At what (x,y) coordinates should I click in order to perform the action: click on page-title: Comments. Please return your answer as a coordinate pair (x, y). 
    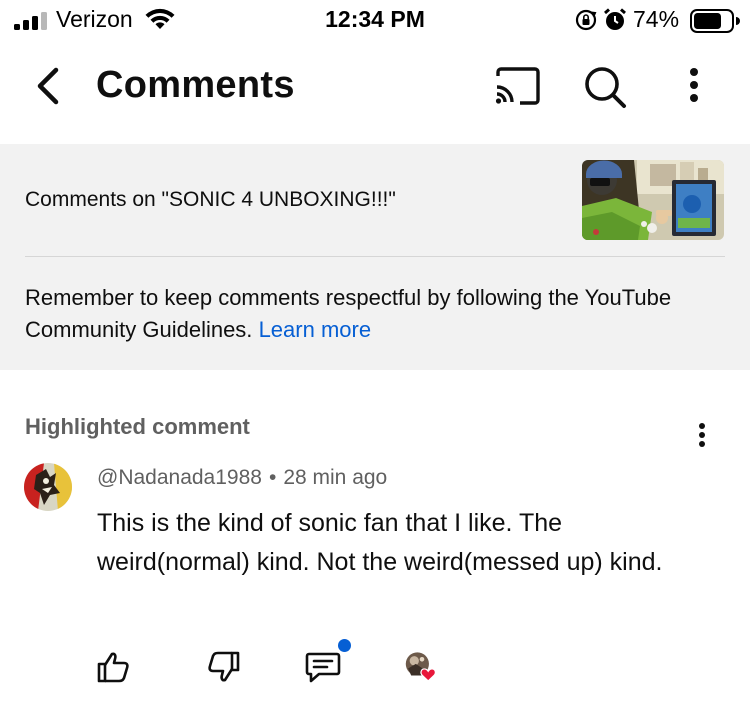
    Looking at the image, I should click on (195, 85).